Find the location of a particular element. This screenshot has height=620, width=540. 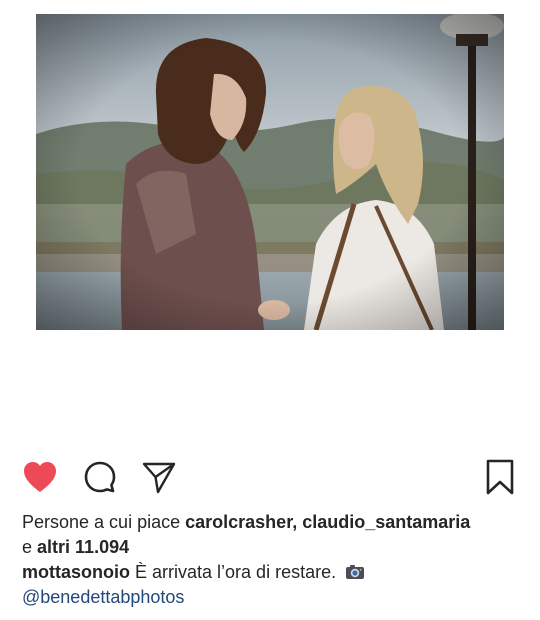

post-action-bar is located at coordinates (270, 478).